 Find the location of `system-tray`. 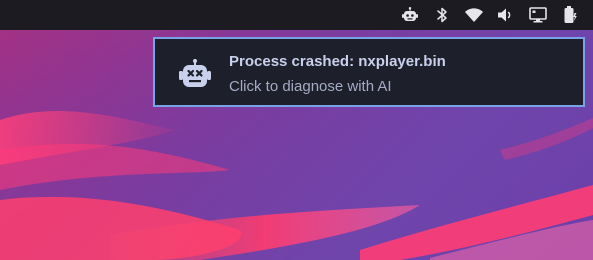

system-tray is located at coordinates (490, 15).